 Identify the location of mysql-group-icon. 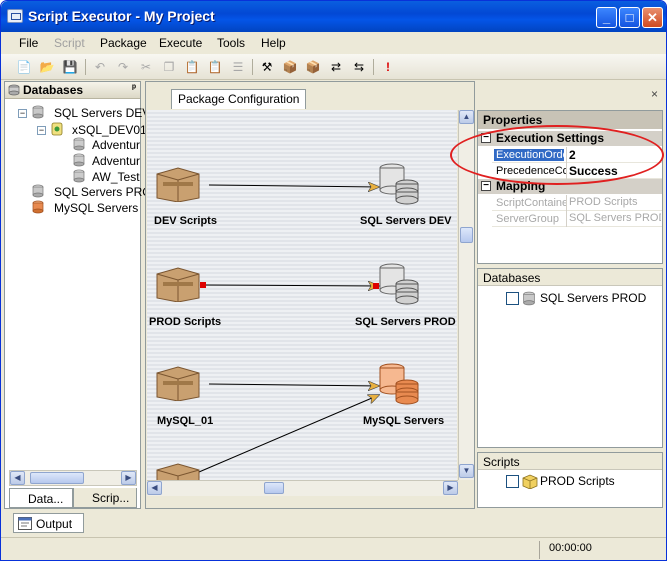
(38, 207).